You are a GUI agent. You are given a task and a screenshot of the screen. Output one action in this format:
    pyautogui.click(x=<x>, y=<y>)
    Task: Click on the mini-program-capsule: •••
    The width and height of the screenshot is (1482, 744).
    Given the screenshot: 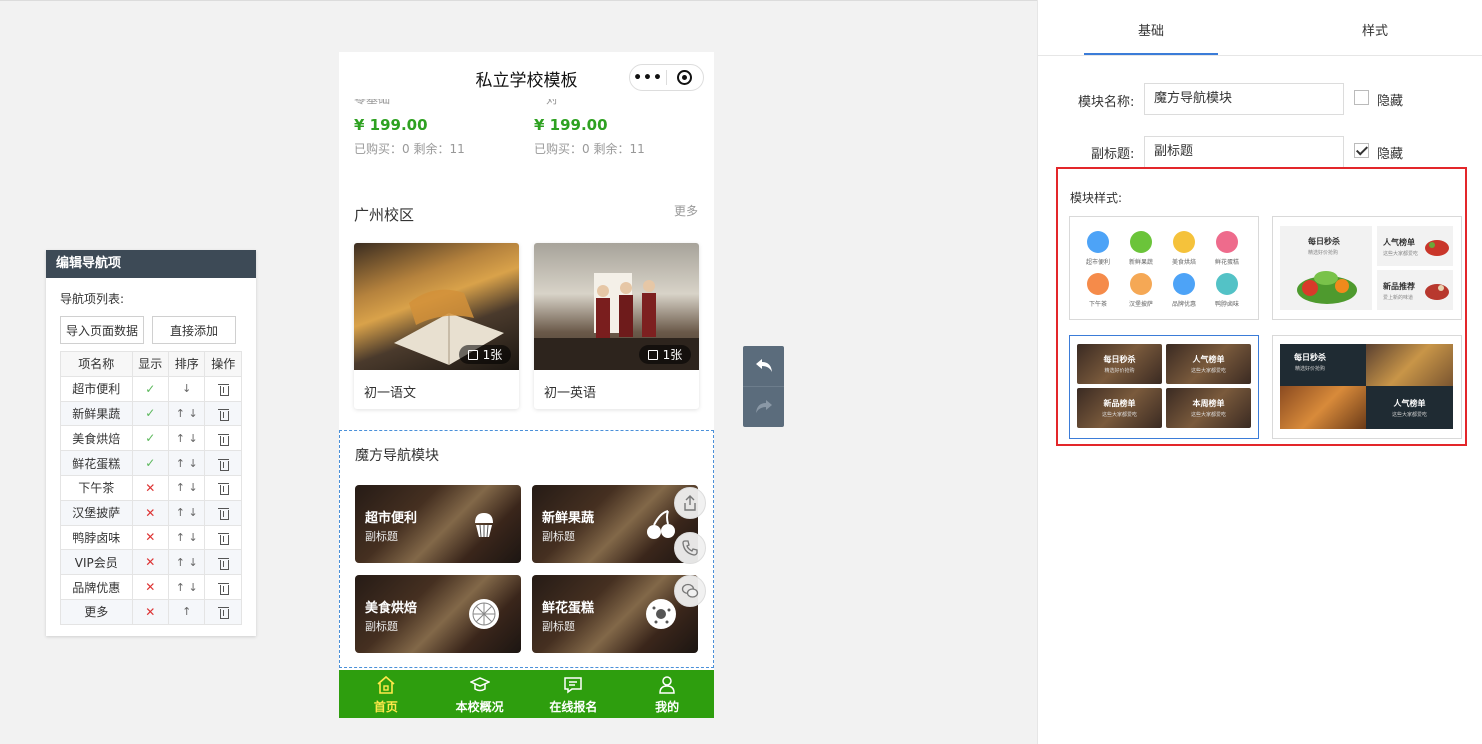 What is the action you would take?
    pyautogui.click(x=666, y=77)
    